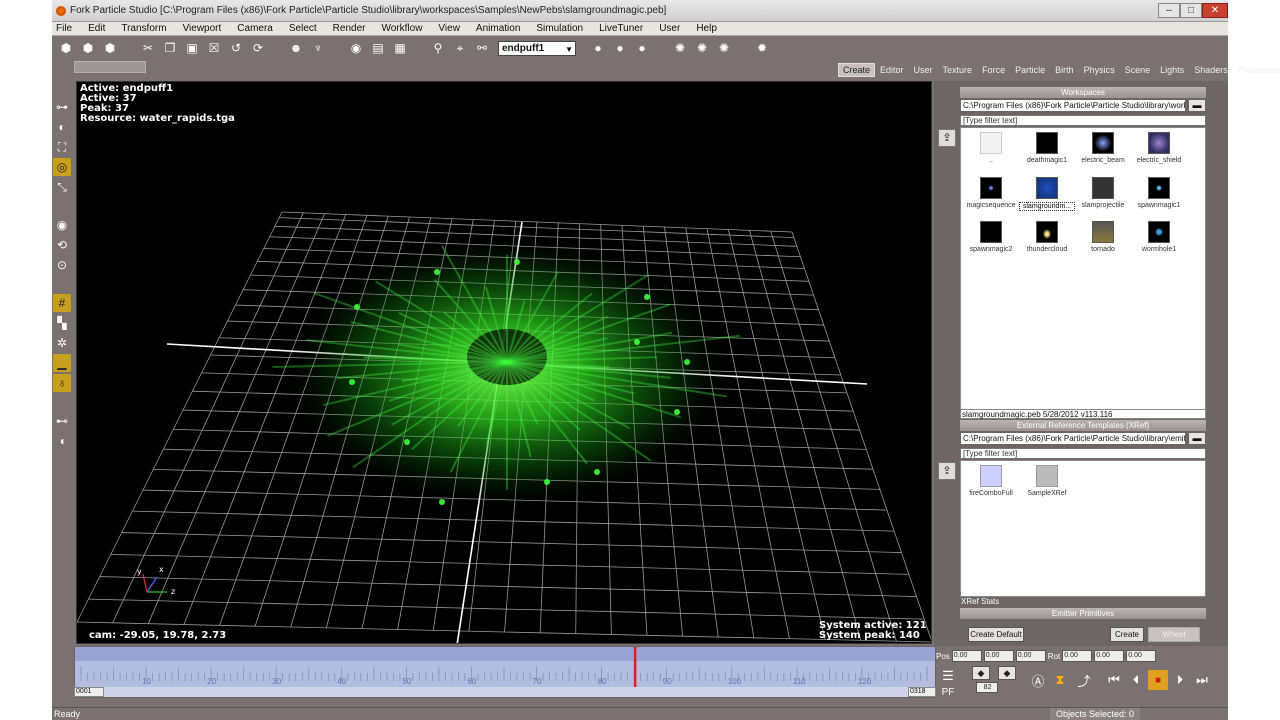 This screenshot has width=1280, height=720. What do you see at coordinates (1191, 10) in the screenshot?
I see `maximize-button: □` at bounding box center [1191, 10].